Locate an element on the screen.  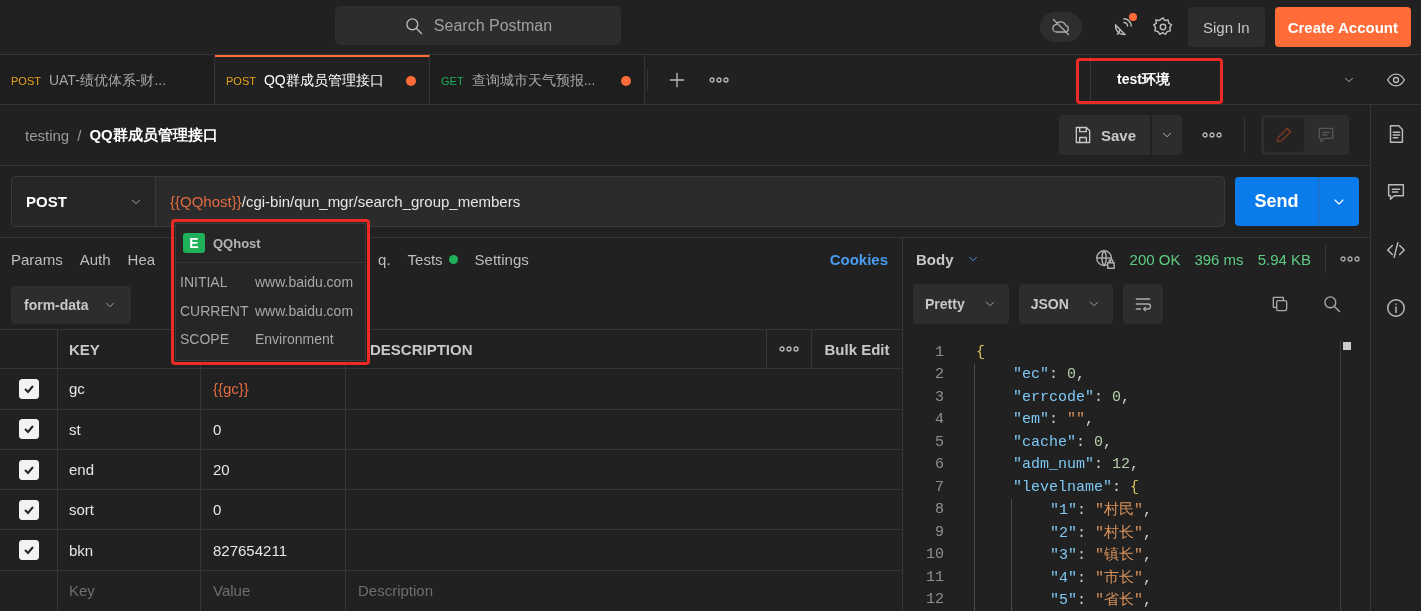
line-number: 7 is located at coordinates (939, 487).